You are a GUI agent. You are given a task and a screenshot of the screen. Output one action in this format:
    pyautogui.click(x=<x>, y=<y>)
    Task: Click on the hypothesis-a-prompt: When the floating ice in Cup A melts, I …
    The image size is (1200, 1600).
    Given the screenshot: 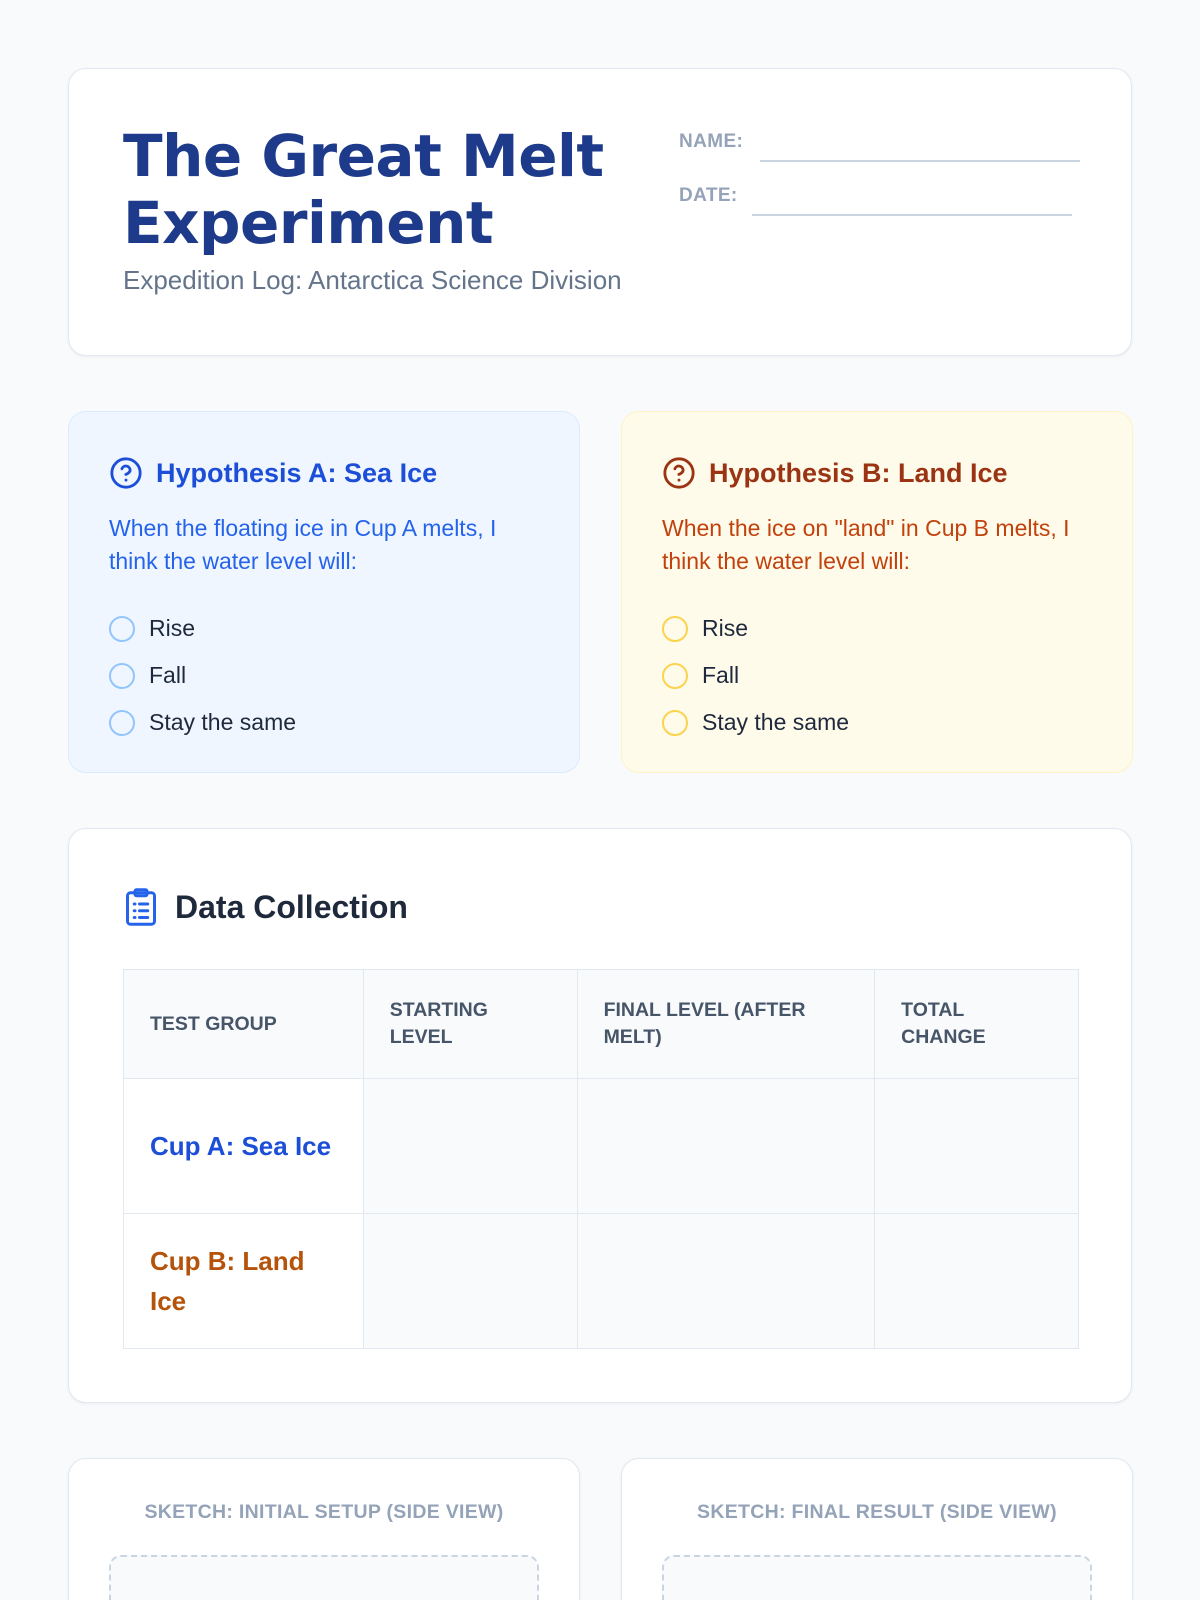 What is the action you would take?
    pyautogui.click(x=303, y=544)
    